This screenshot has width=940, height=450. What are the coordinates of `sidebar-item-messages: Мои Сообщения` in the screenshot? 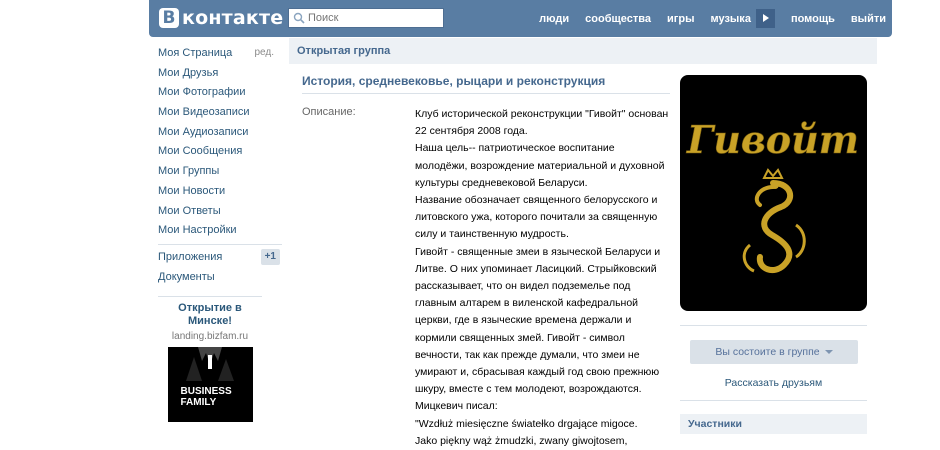 It's located at (220, 152).